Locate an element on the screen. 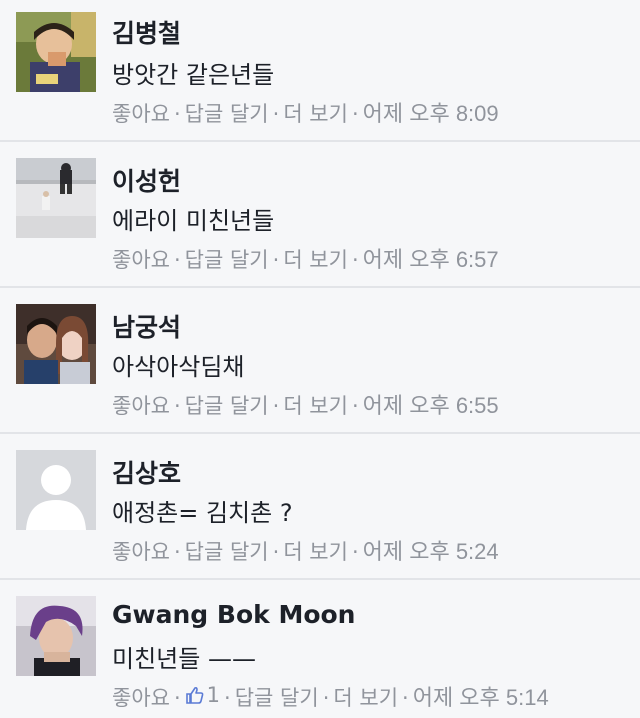 The width and height of the screenshot is (640, 718). commenter-name: 이성헌 is located at coordinates (146, 180).